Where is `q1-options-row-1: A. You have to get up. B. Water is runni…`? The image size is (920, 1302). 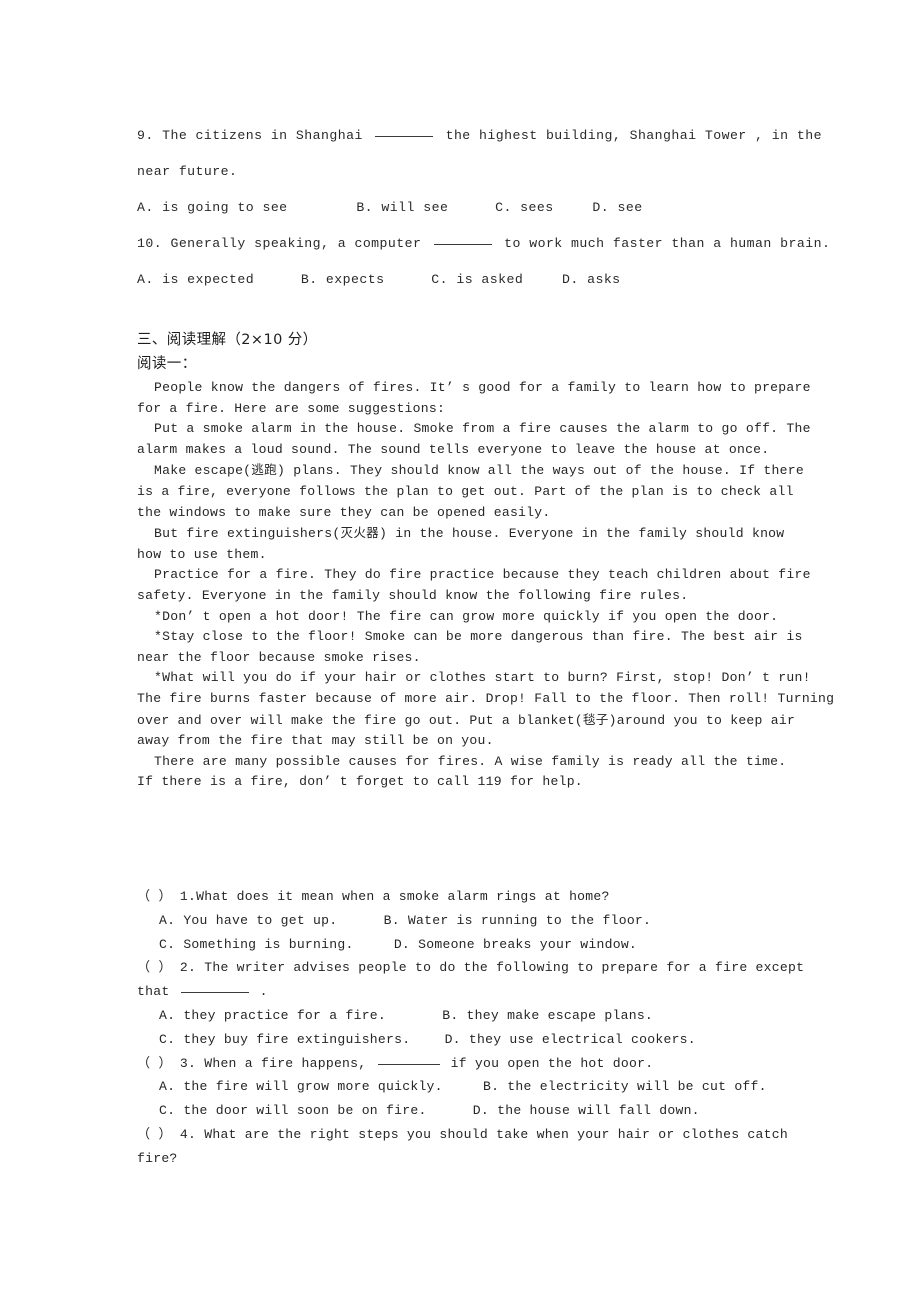
q1-options-row-1: A. You have to get up. B. Water is runni… is located at coordinates (467, 921).